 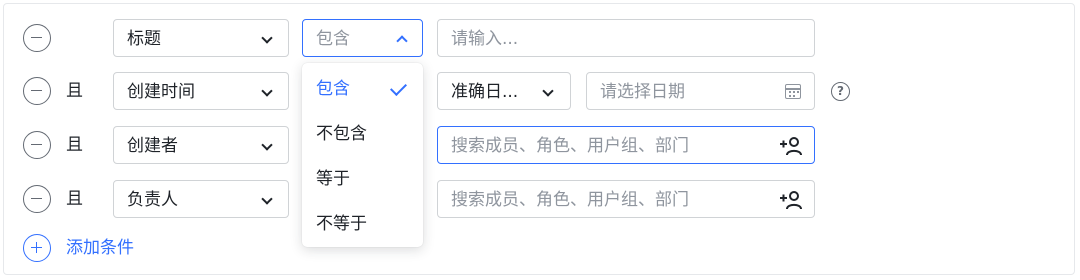 I want to click on field-select-value: 创建时间, so click(x=161, y=92).